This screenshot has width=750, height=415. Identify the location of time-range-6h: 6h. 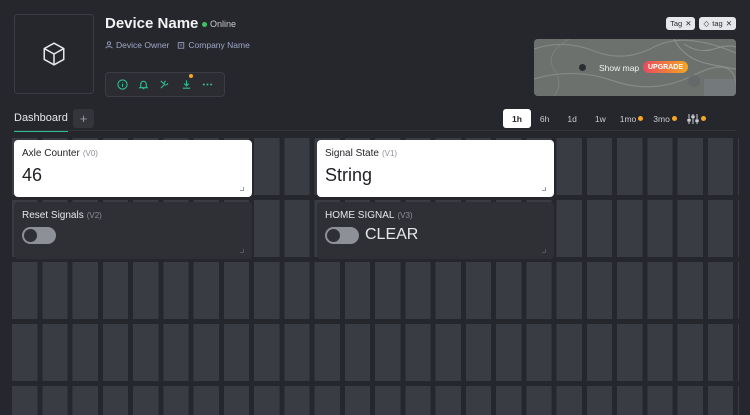
(544, 118).